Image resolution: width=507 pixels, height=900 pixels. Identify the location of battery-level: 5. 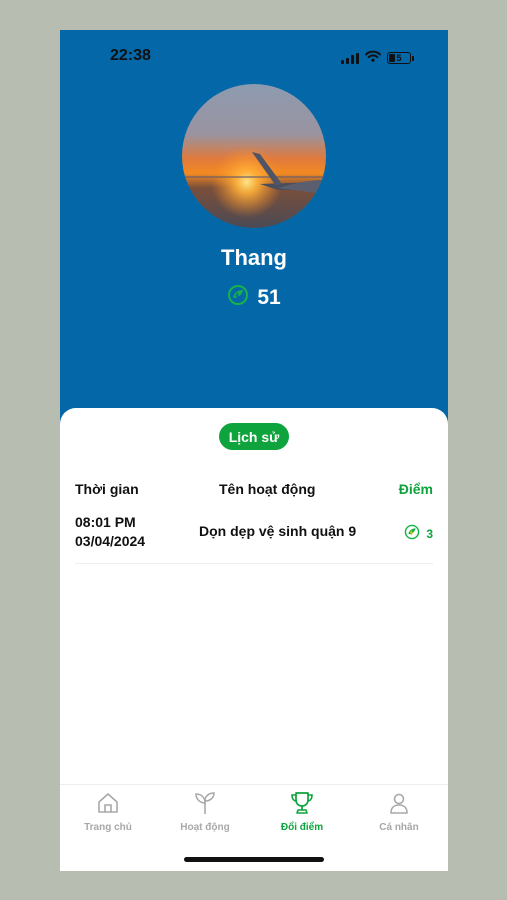
(399, 58).